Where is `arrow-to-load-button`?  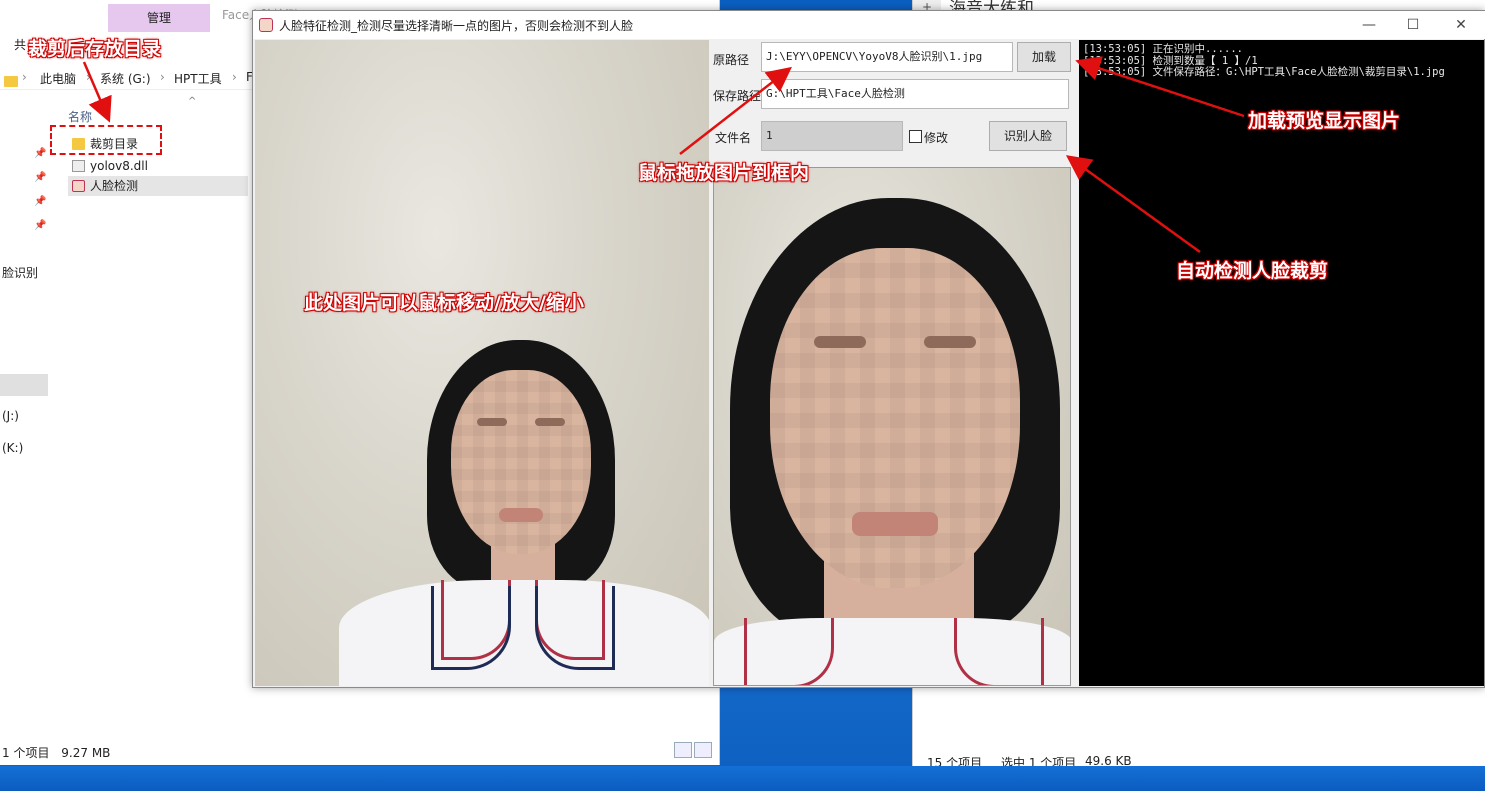
arrow-to-load-button is located at coordinates (1160, 87).